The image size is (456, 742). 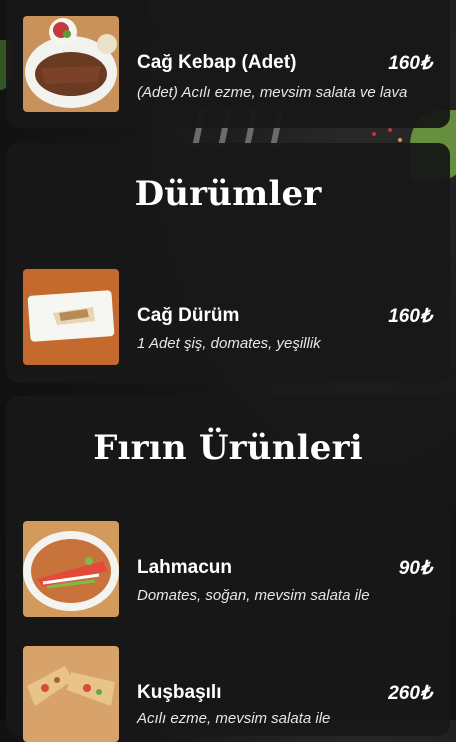 What do you see at coordinates (253, 595) in the screenshot?
I see `item-description: Domates, soğan, mevsim salata ile` at bounding box center [253, 595].